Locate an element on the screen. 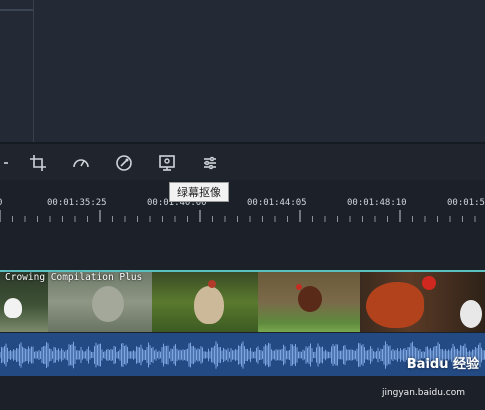 The image size is (485, 410). green-screen-button is located at coordinates (167, 163).